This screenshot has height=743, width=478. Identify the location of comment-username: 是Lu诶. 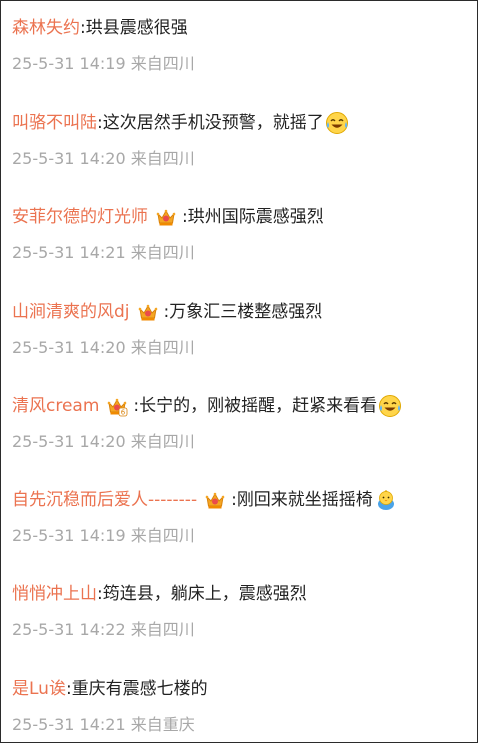
(39, 689).